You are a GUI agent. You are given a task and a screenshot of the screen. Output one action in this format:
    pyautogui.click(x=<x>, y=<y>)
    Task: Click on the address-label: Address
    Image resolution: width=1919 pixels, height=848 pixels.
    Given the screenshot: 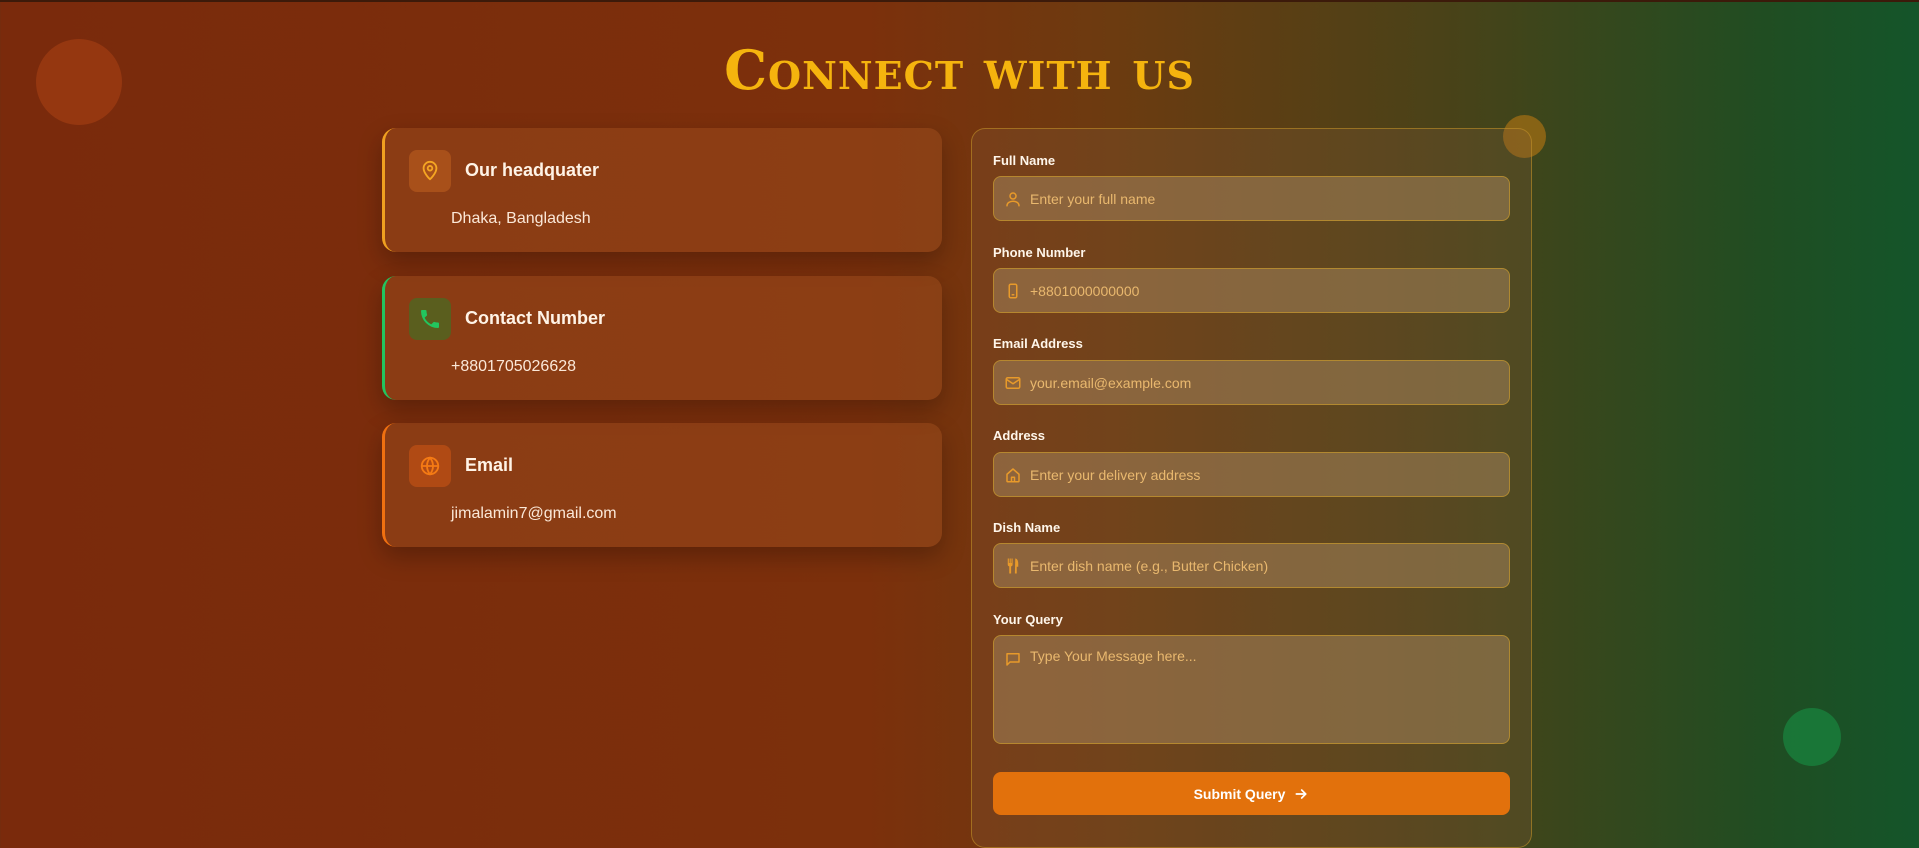 What is the action you would take?
    pyautogui.click(x=1019, y=435)
    